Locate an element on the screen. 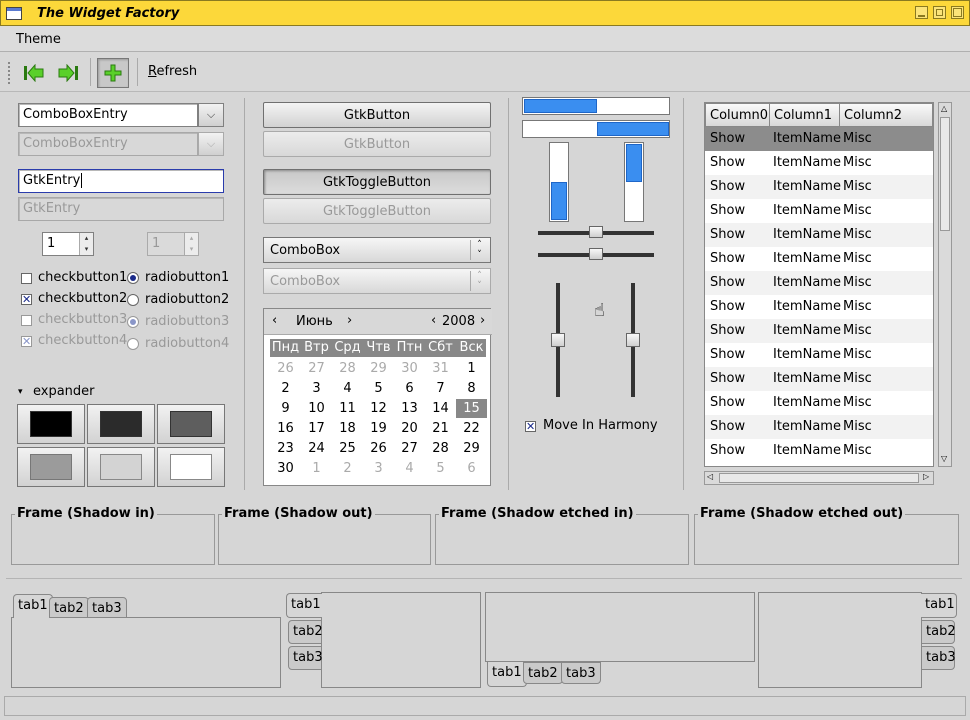 The width and height of the screenshot is (970, 720). calendar-day: 22 is located at coordinates (471, 428).